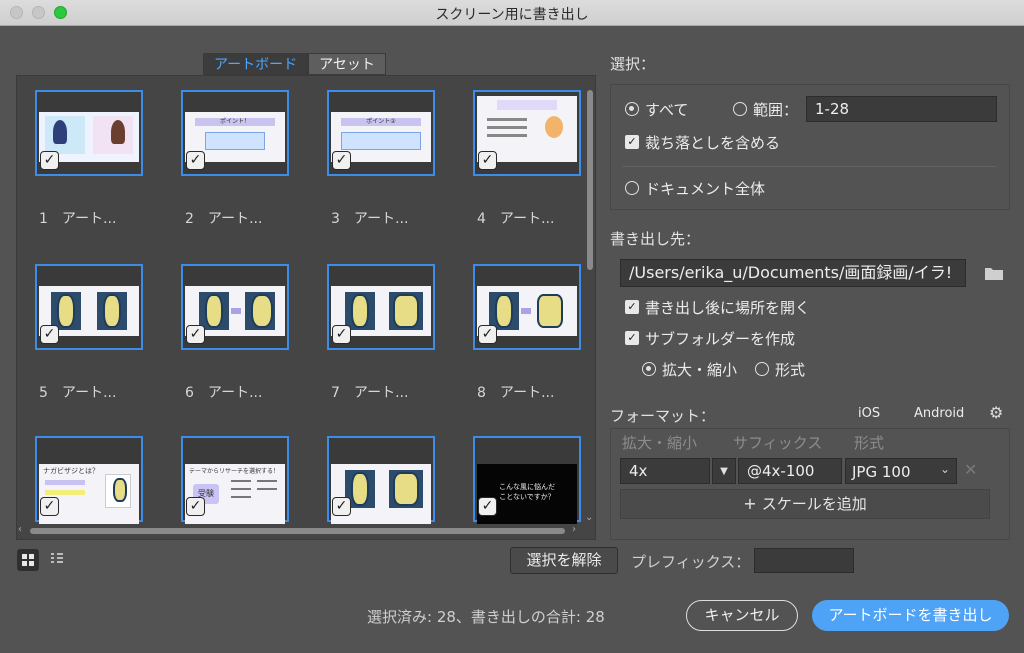 This screenshot has height=653, width=1024. Describe the element at coordinates (235, 307) in the screenshot. I see `artboard-thumbnail-6: ✓` at that location.